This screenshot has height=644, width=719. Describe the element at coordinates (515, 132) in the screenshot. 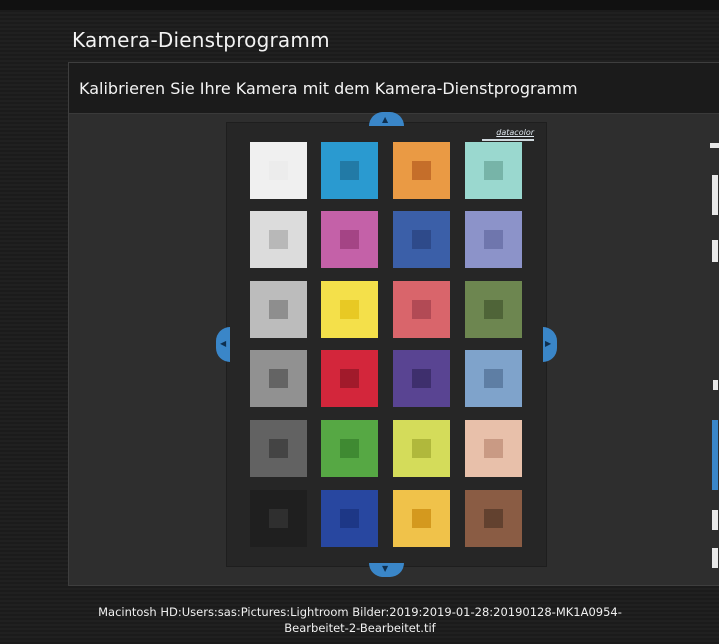

I see `brand-logo: datacolor` at that location.